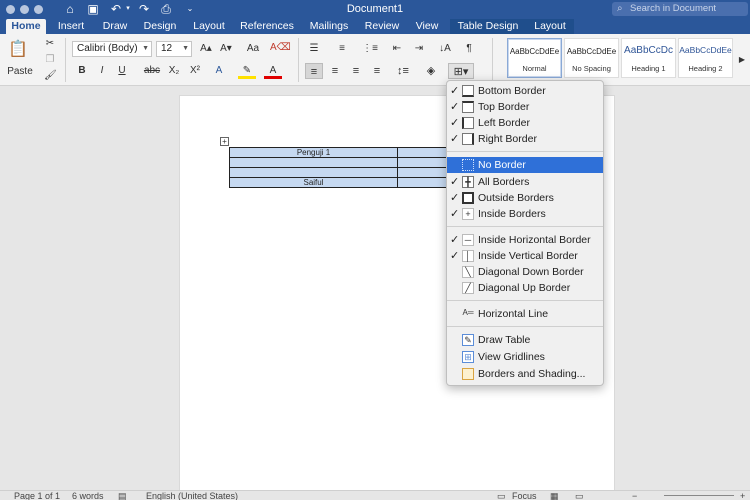 This screenshot has height=500, width=750. I want to click on clear-formatting-icon: A⌫, so click(280, 48).